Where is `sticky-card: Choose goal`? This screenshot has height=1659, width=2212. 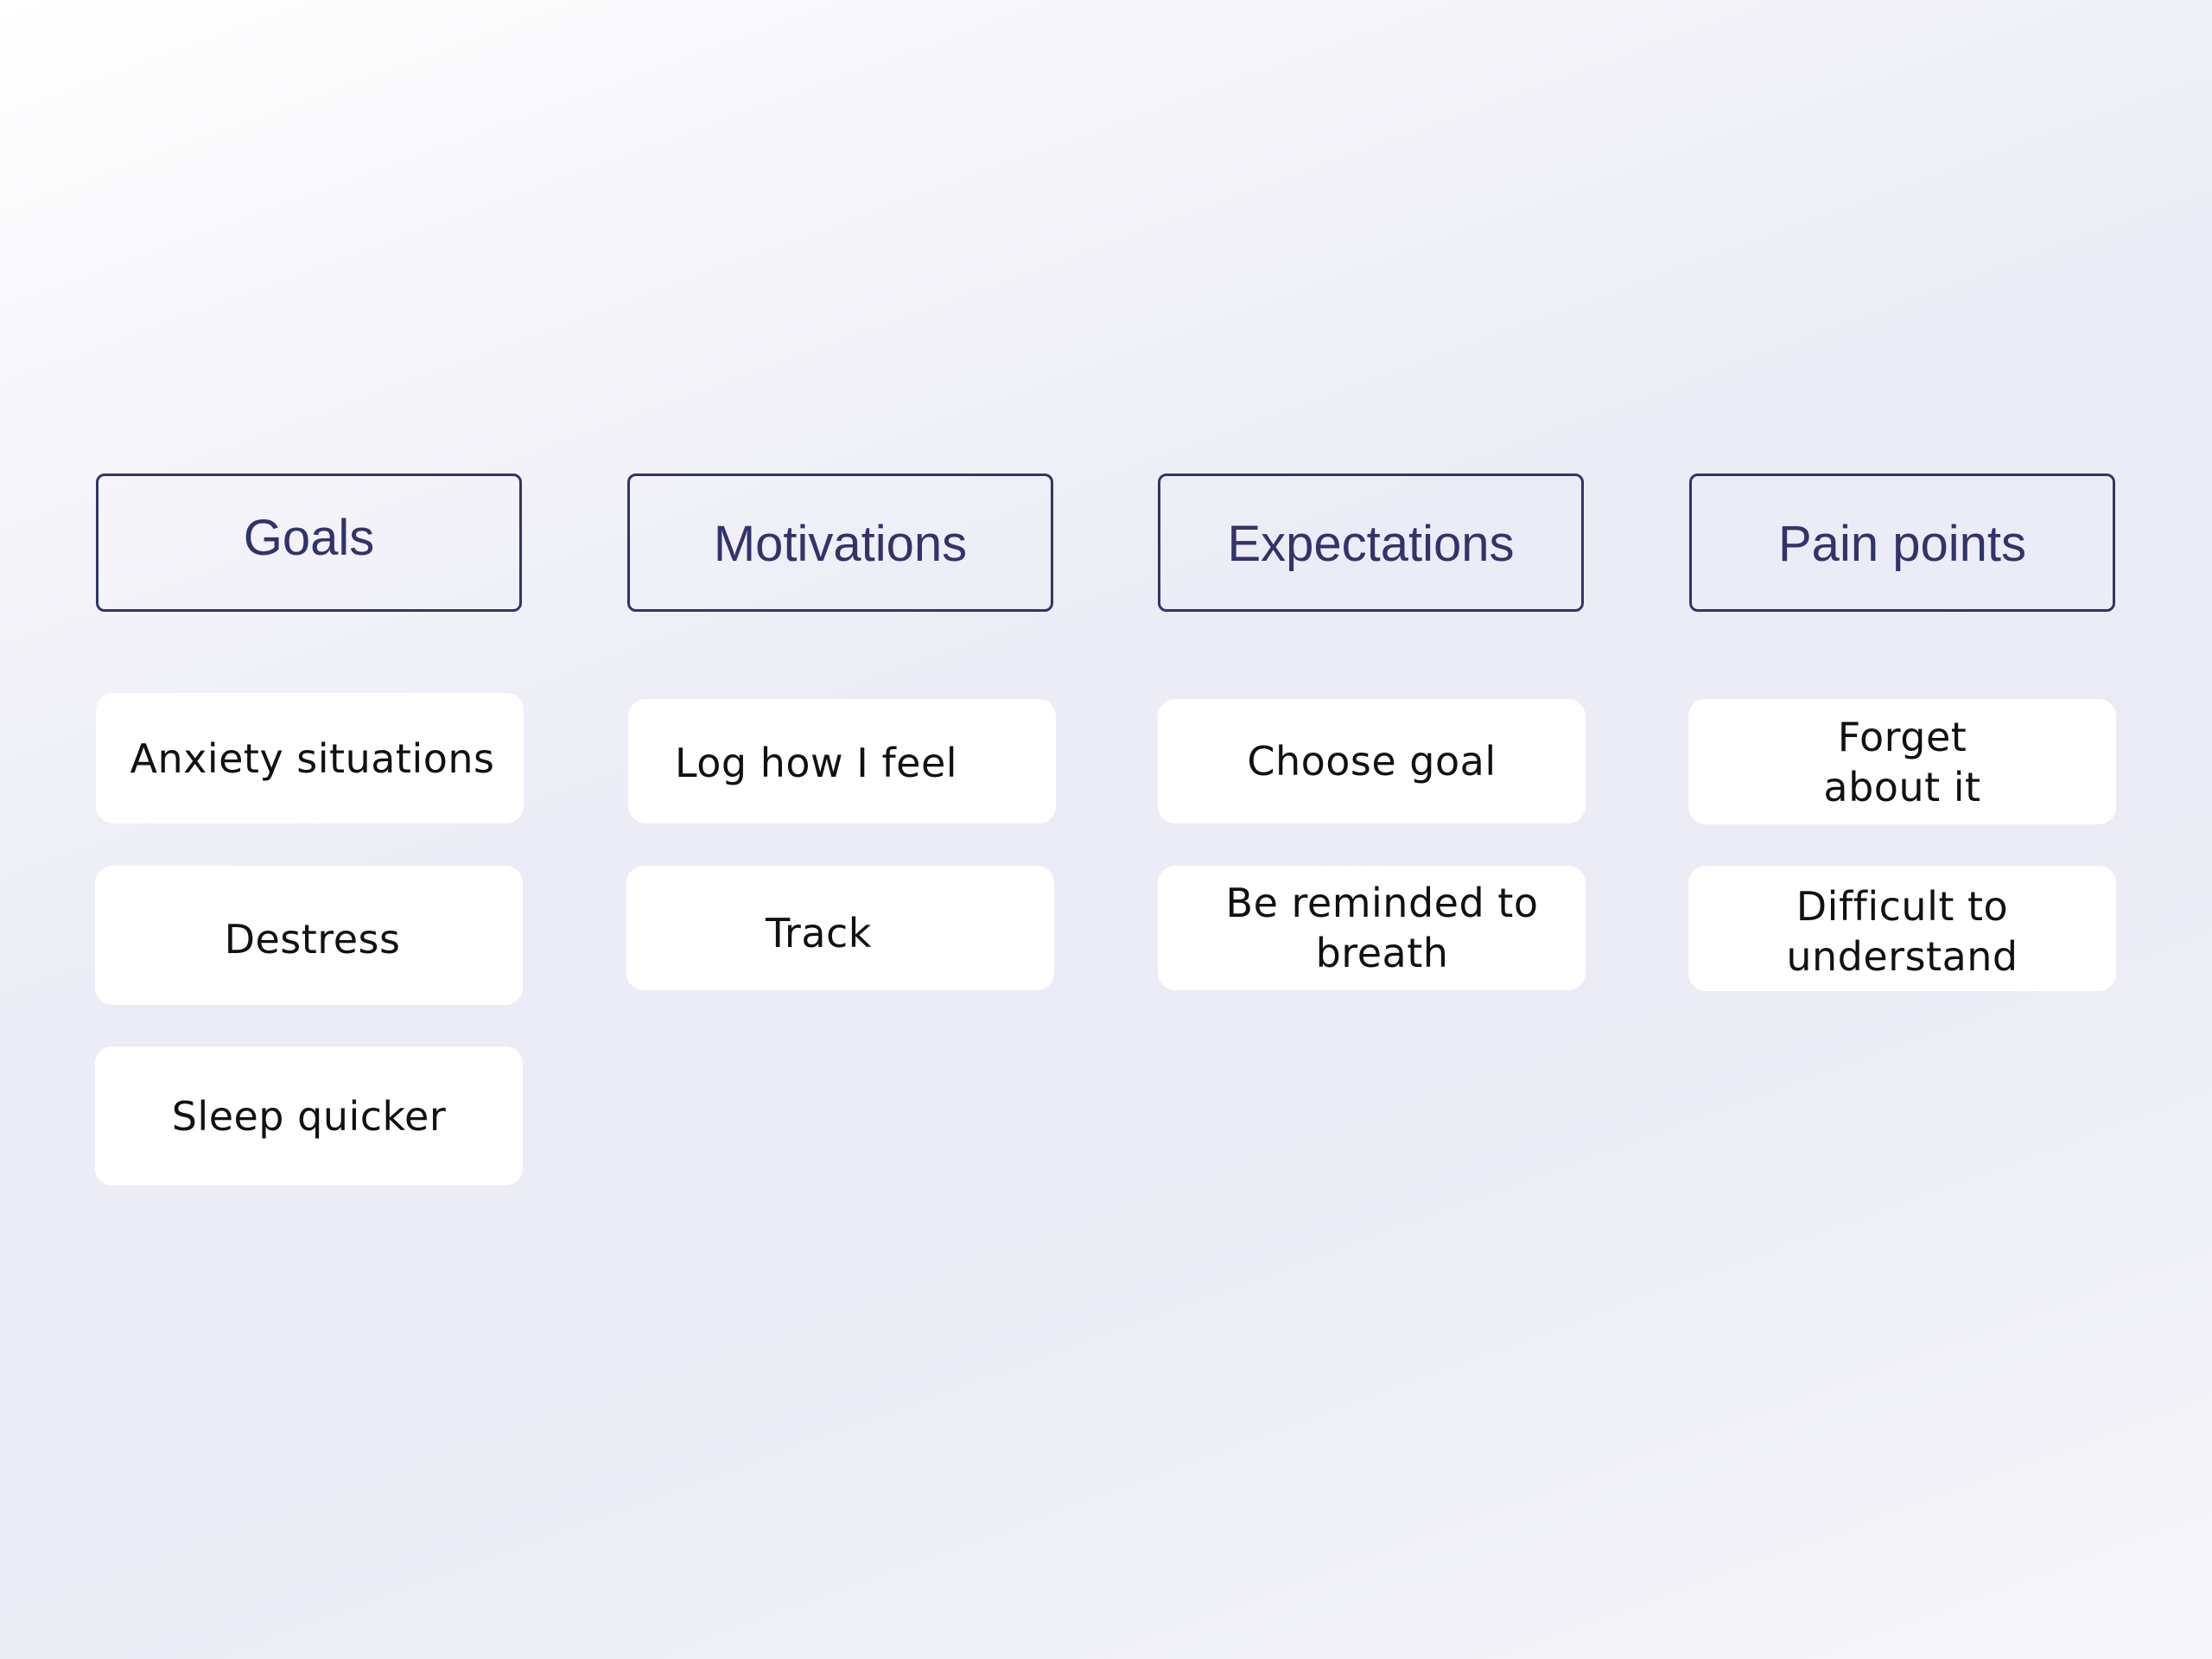 sticky-card: Choose goal is located at coordinates (1372, 761).